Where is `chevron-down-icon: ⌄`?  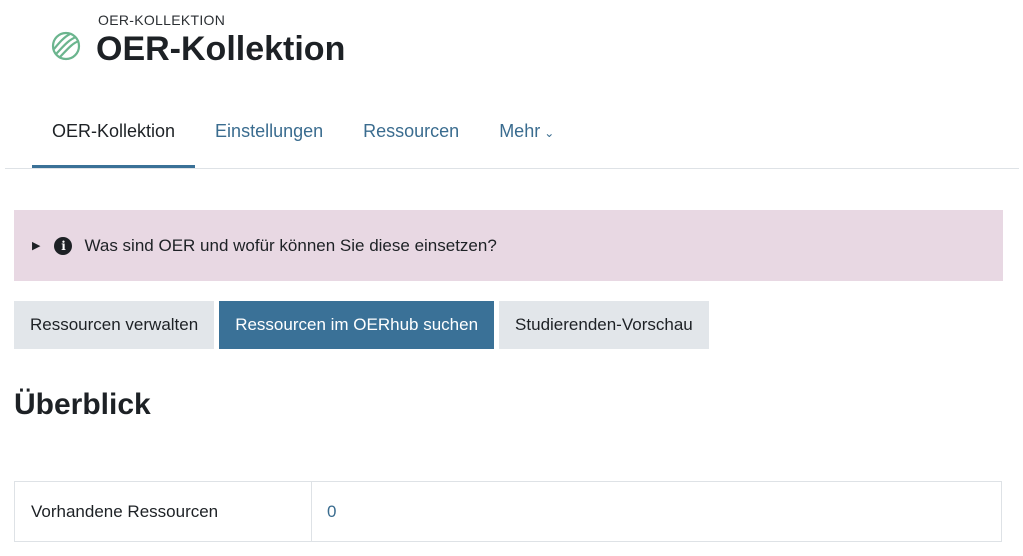
chevron-down-icon: ⌄ is located at coordinates (549, 133).